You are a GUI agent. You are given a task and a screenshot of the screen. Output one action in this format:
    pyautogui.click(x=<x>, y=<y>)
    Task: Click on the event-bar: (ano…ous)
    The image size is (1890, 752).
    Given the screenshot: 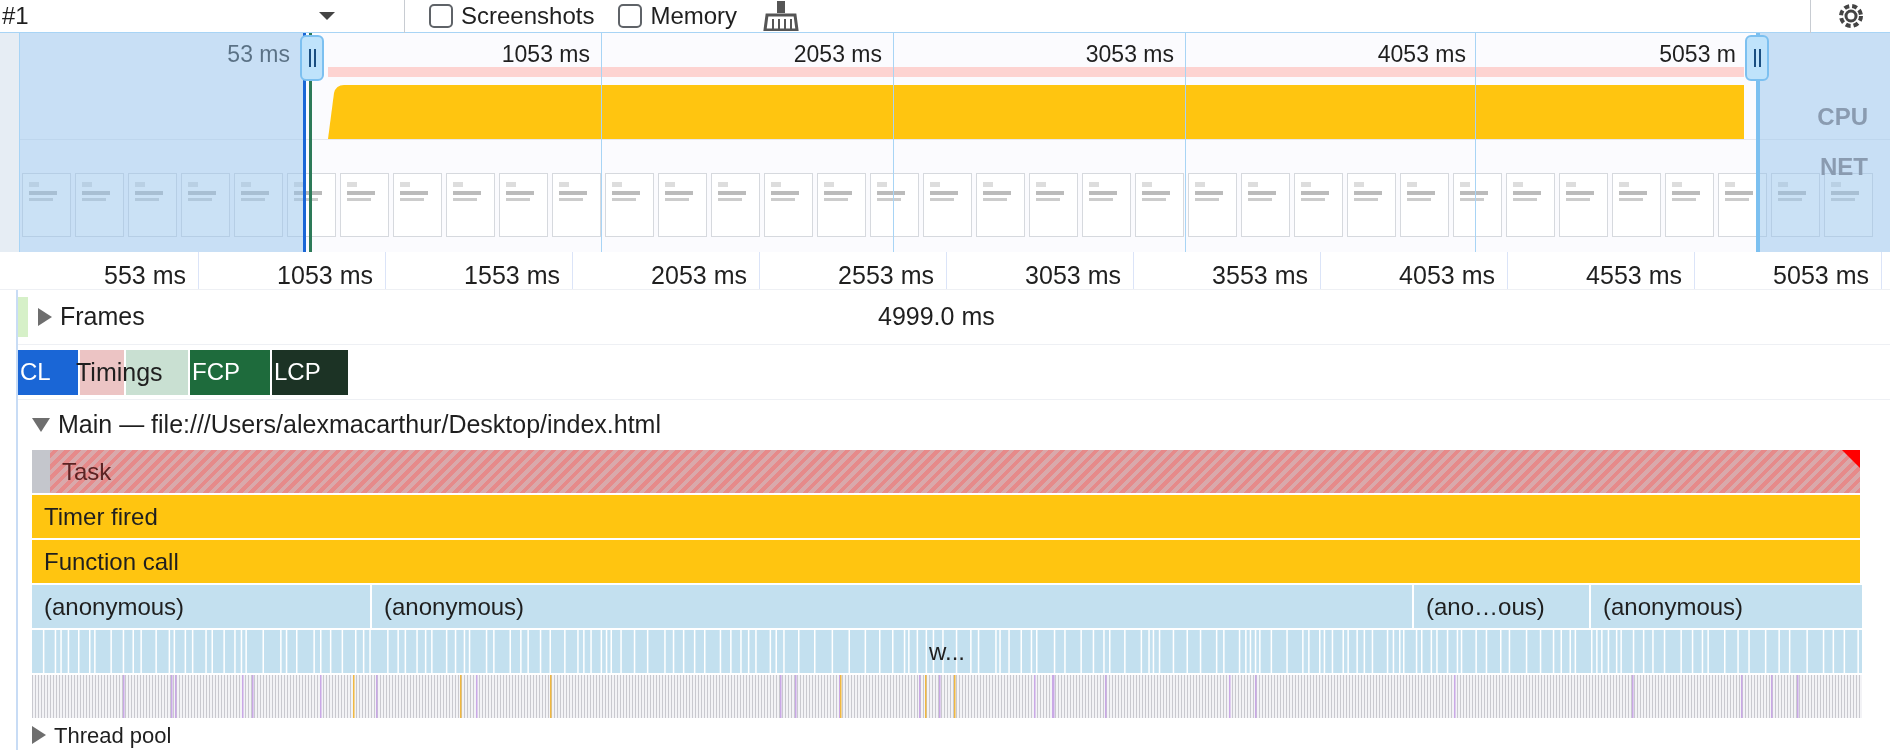 What is the action you would take?
    pyautogui.click(x=1502, y=606)
    